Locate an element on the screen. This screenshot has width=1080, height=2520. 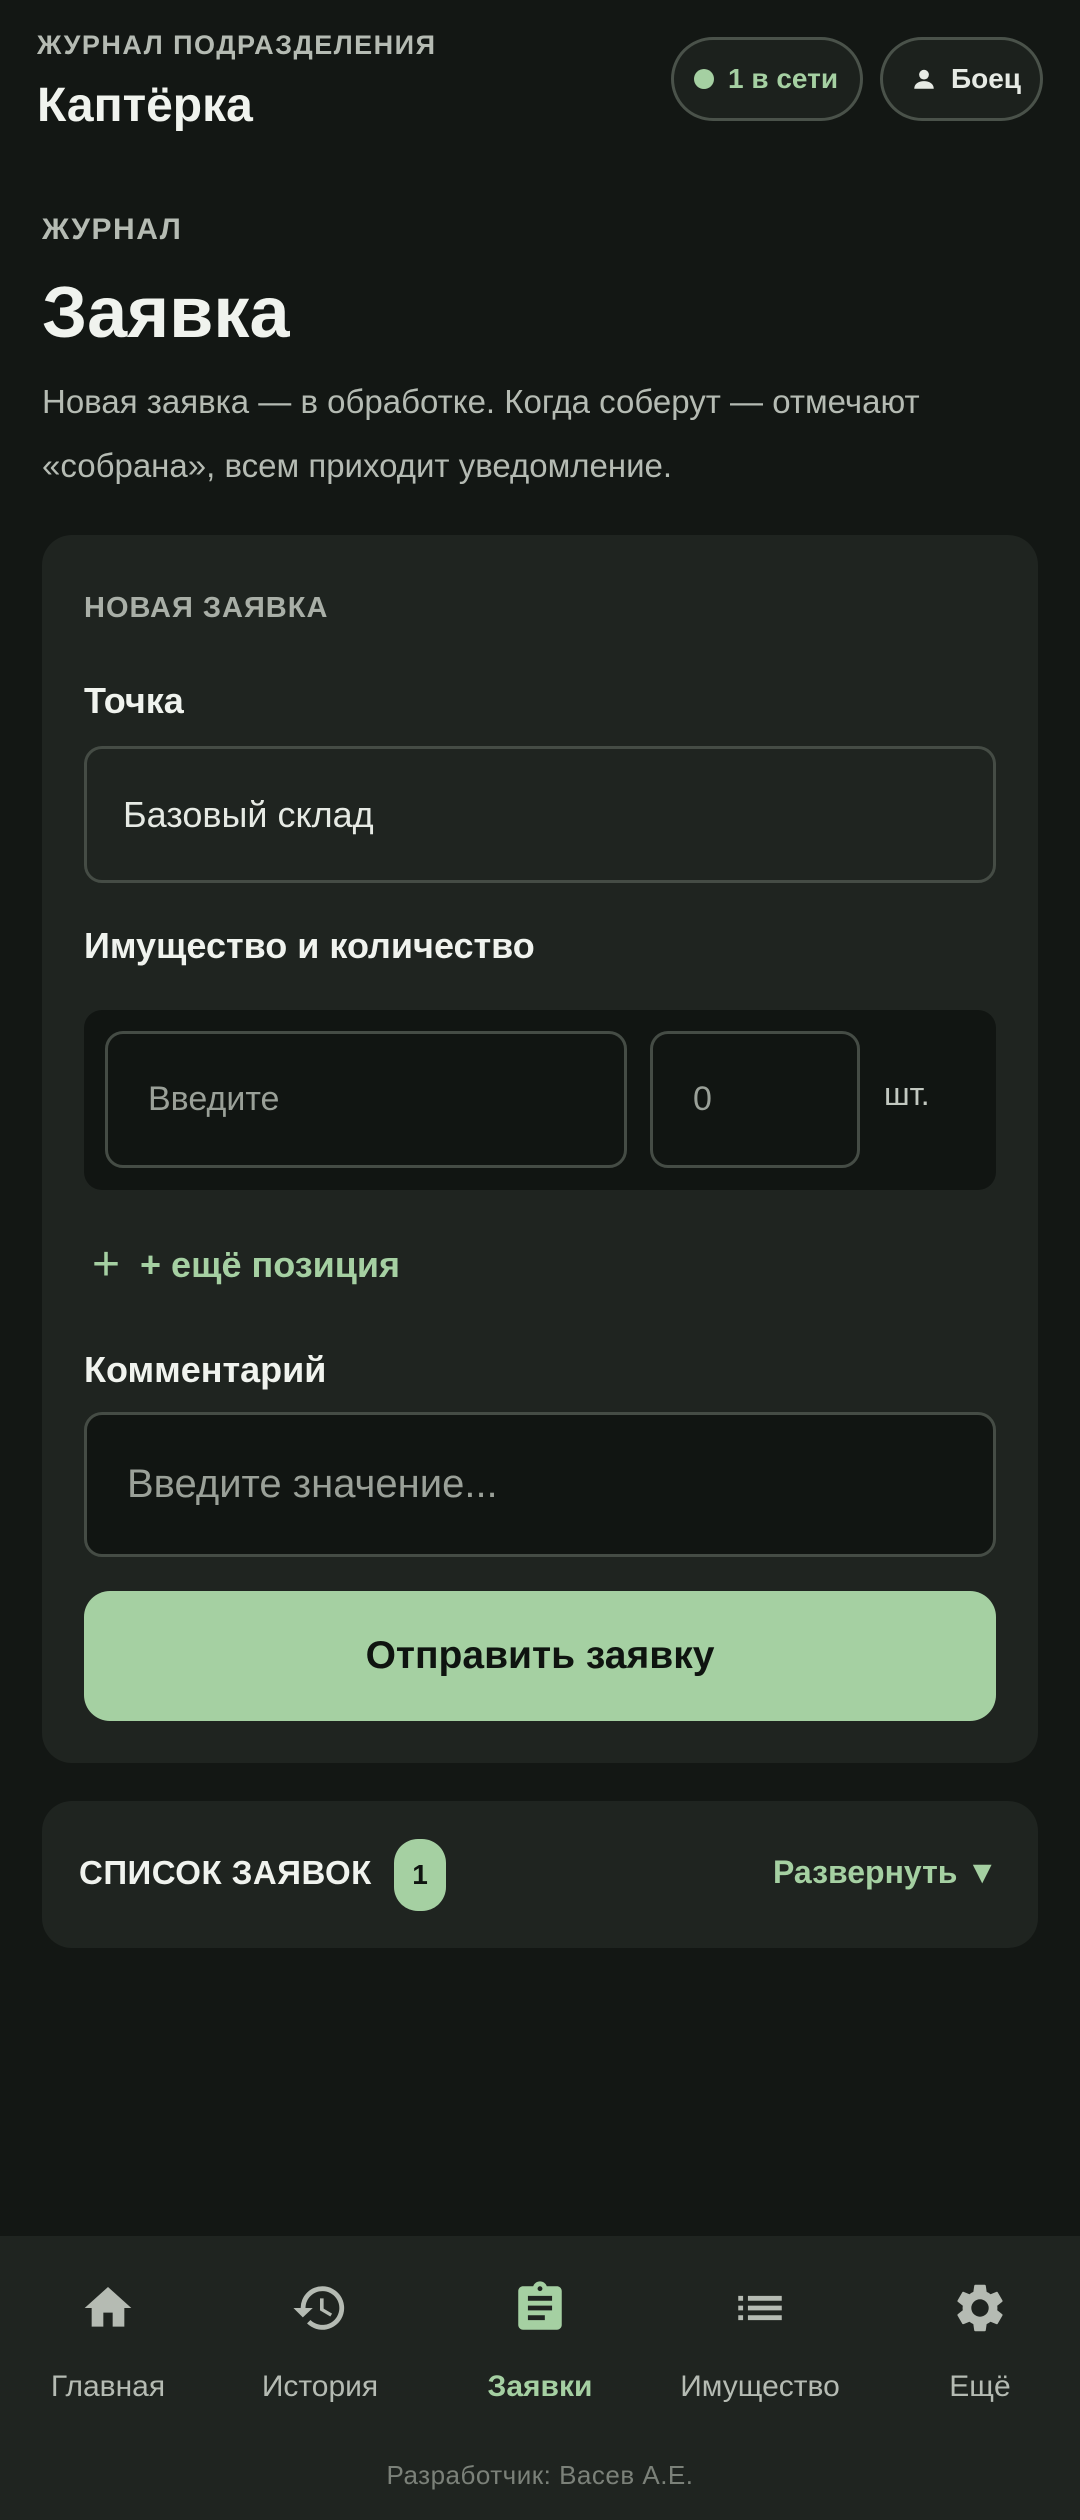
online-status-label: 1 в сети is located at coordinates (783, 78).